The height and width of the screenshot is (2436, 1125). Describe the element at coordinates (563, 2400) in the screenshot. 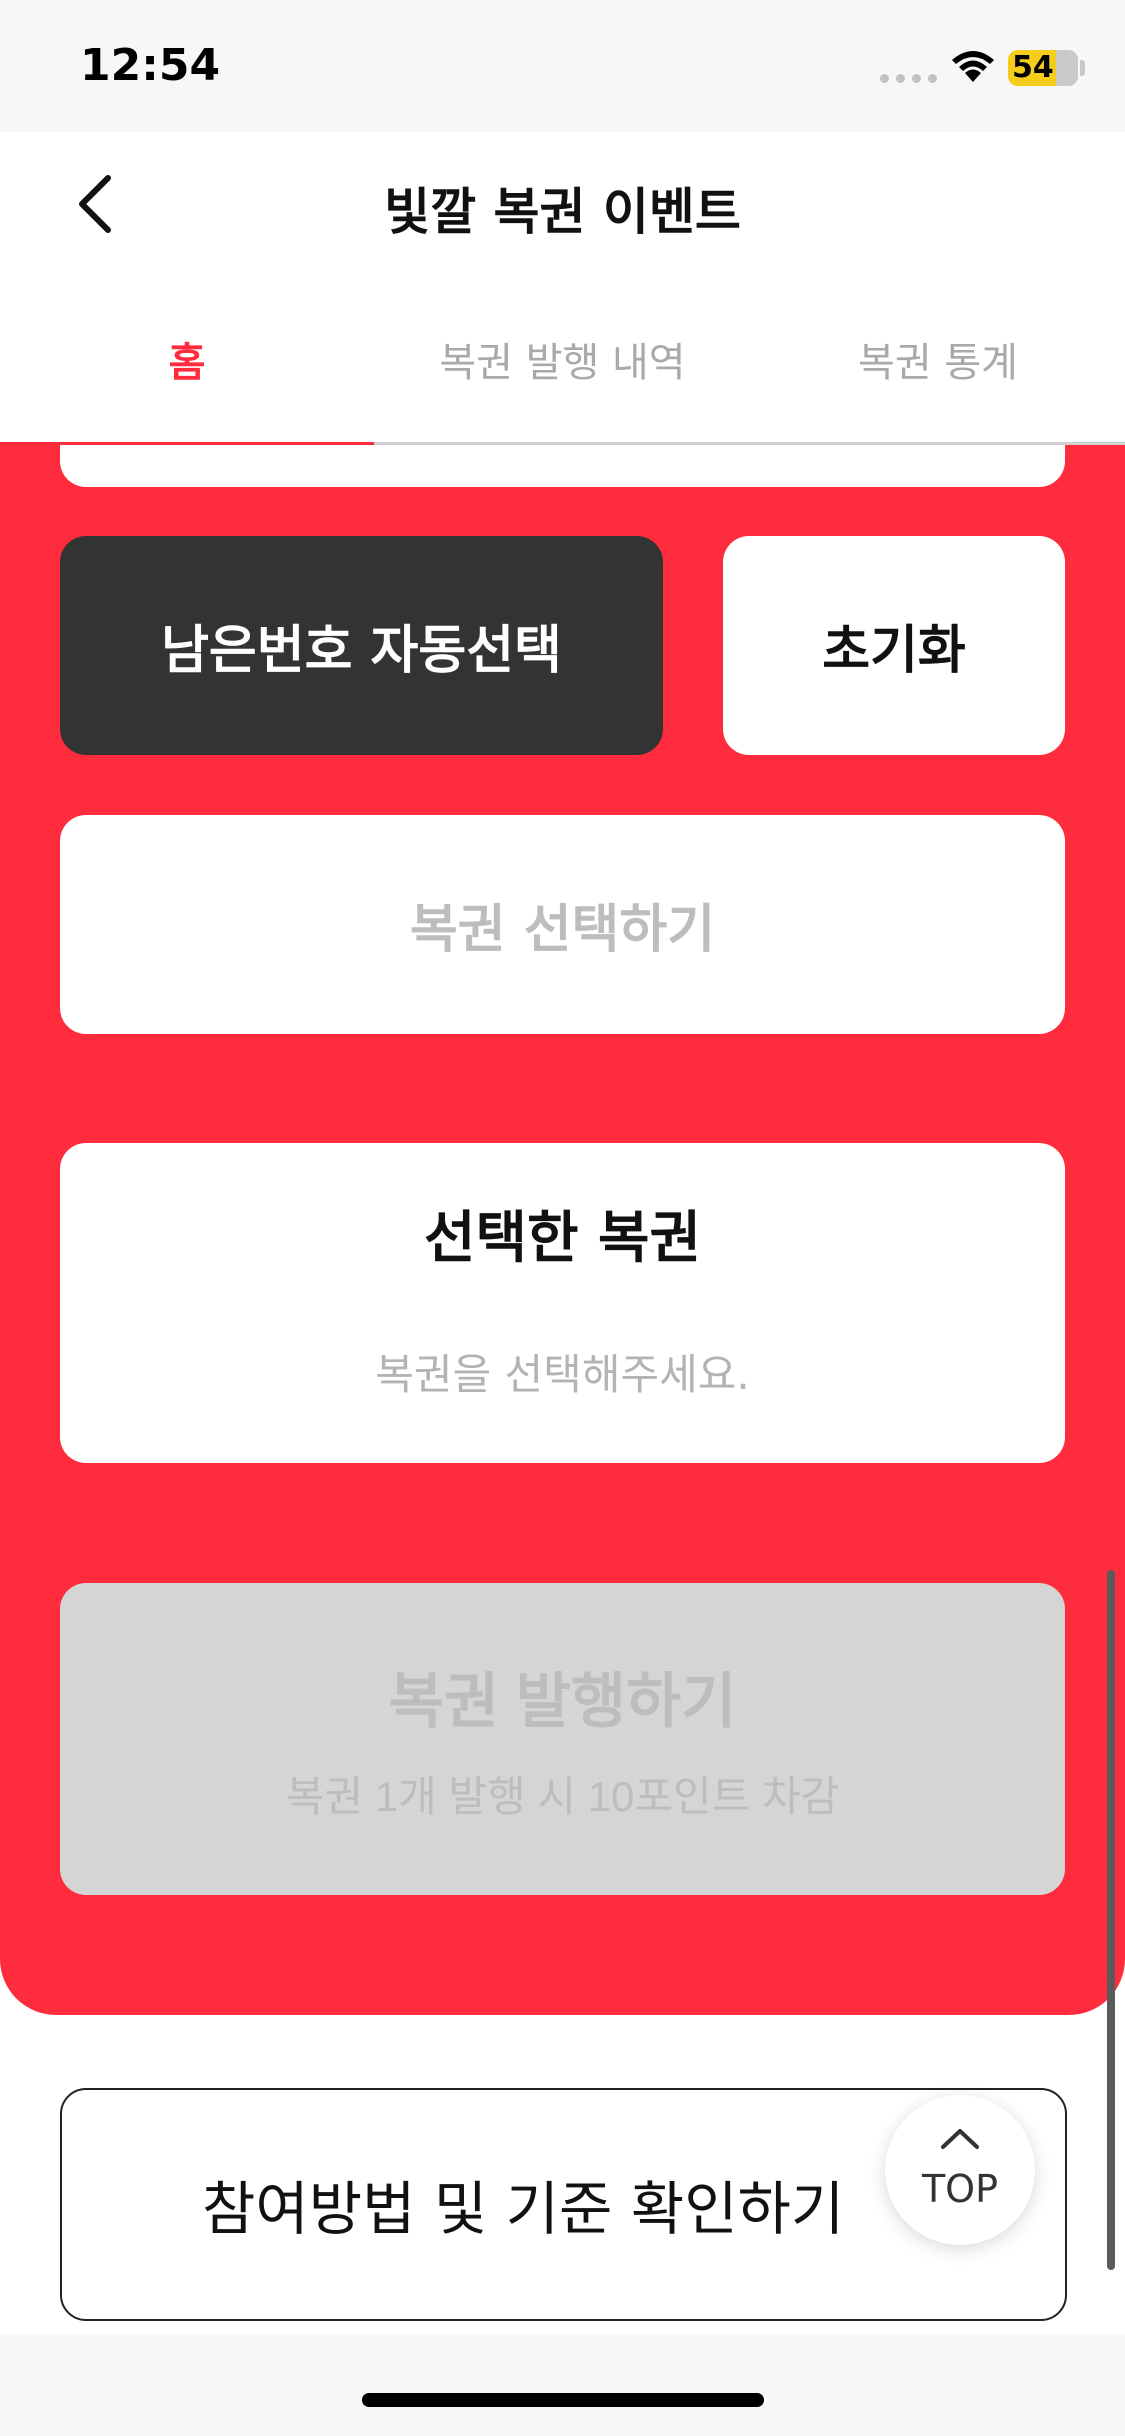

I see `home-indicator` at that location.